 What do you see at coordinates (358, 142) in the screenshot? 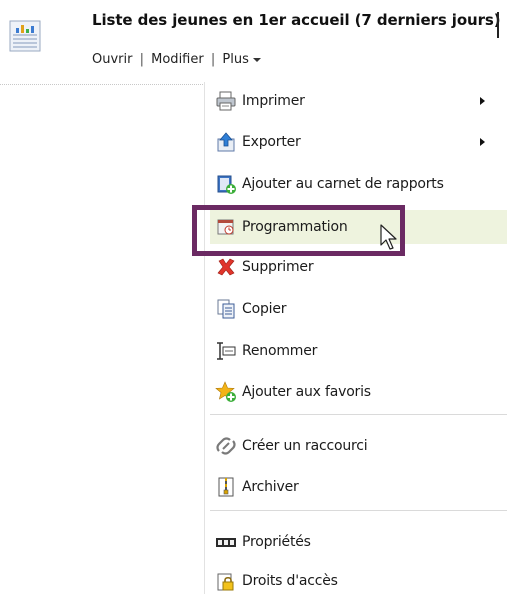
I see `menu-item-export: Exporter` at bounding box center [358, 142].